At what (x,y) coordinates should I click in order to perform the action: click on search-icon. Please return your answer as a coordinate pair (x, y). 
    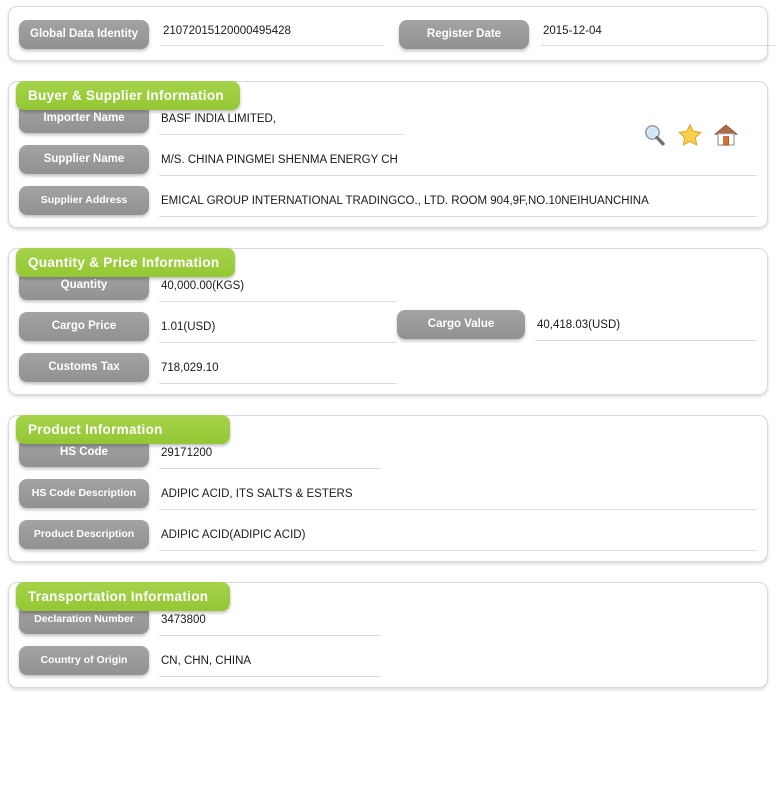
    Looking at the image, I should click on (654, 135).